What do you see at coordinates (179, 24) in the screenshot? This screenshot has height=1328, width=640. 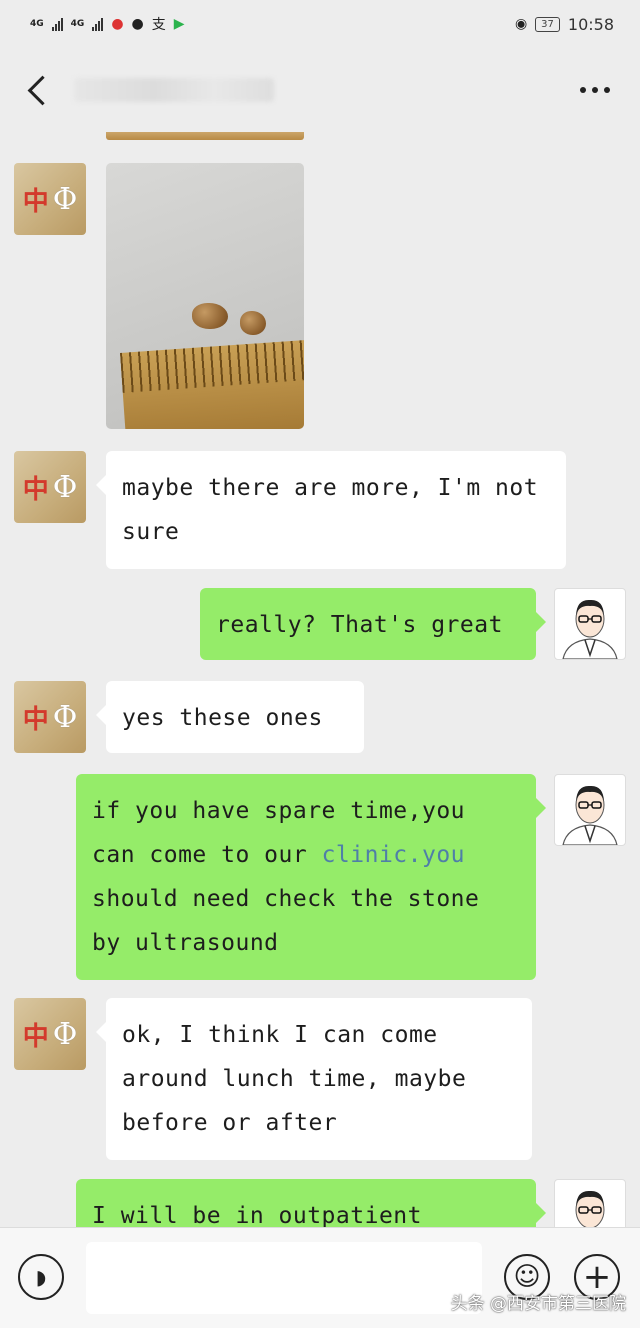 I see `video-icon: ▶` at bounding box center [179, 24].